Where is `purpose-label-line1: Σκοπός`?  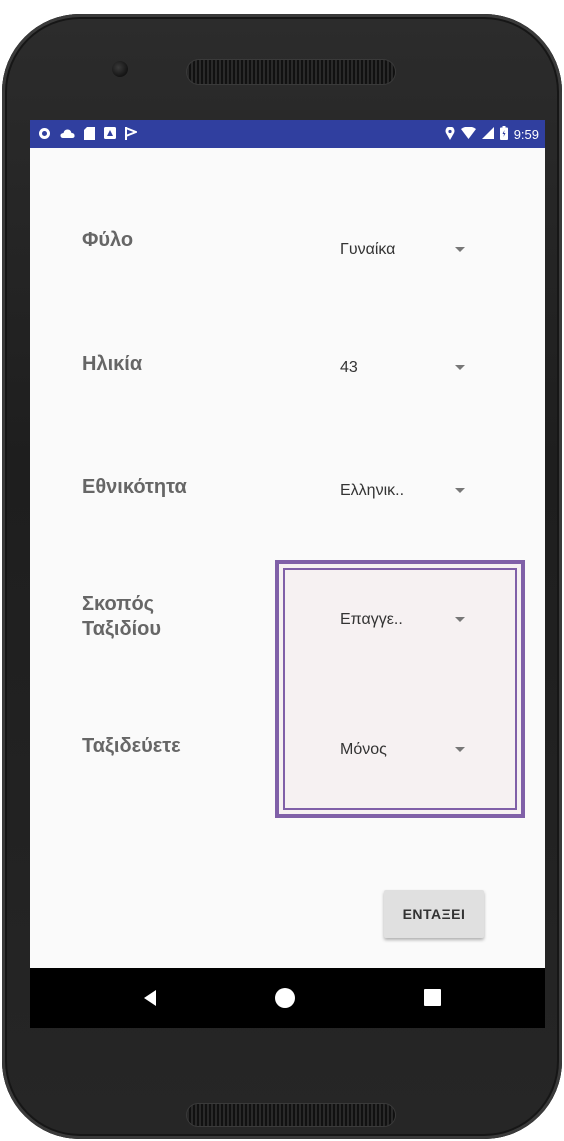 purpose-label-line1: Σκοπός is located at coordinates (118, 604).